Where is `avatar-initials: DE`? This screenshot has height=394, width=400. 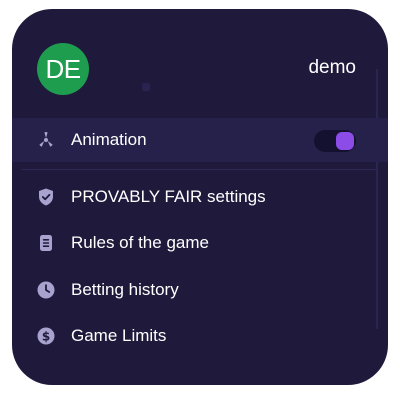 avatar-initials: DE is located at coordinates (63, 68).